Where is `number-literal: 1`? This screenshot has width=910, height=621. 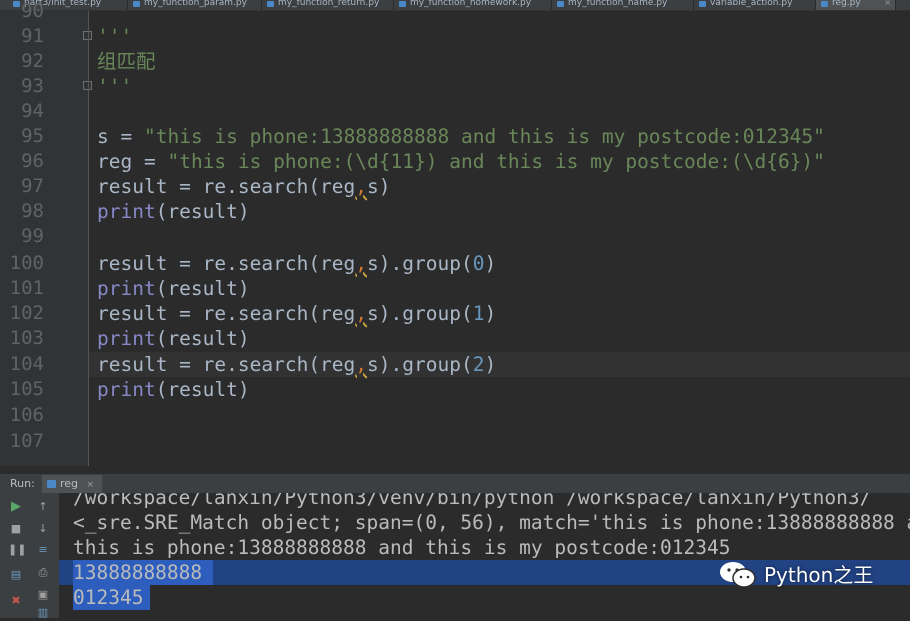 number-literal: 1 is located at coordinates (478, 313).